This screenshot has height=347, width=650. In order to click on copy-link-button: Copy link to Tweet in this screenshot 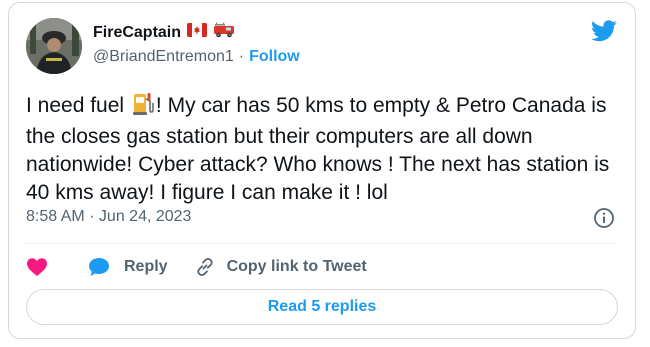, I will do `click(280, 267)`.